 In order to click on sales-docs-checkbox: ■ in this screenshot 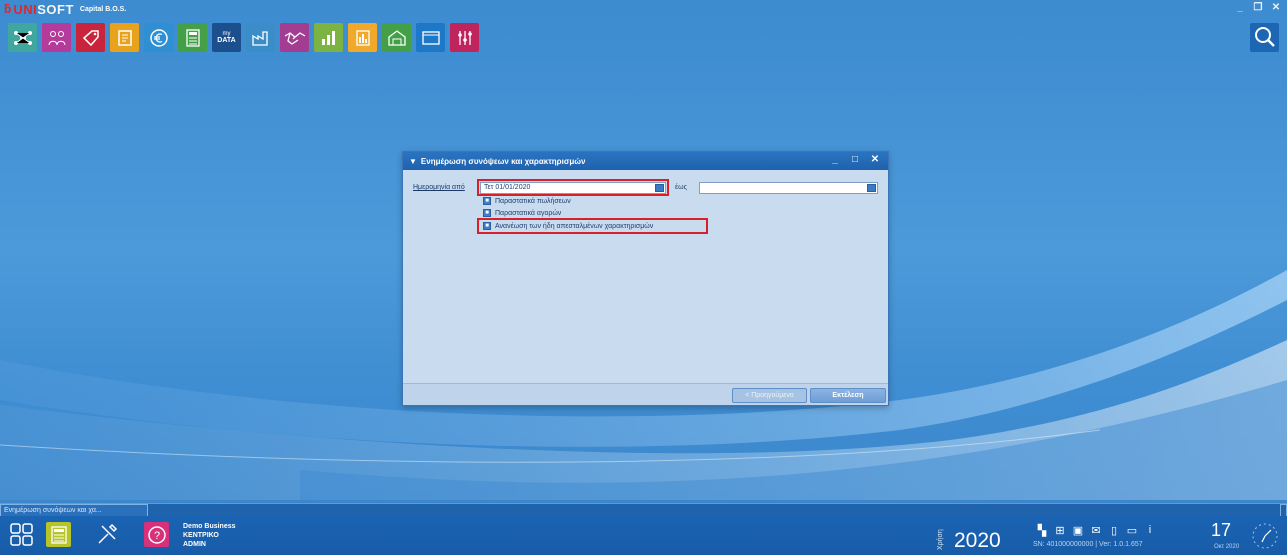, I will do `click(487, 201)`.